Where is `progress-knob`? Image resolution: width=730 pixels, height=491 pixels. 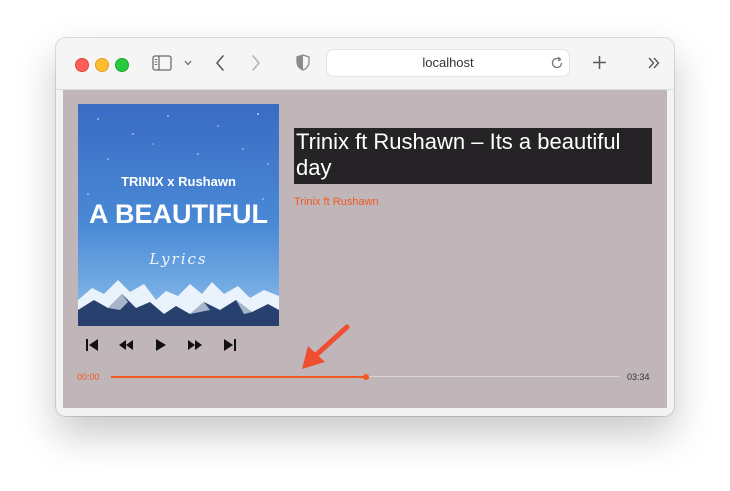
progress-knob is located at coordinates (365, 376).